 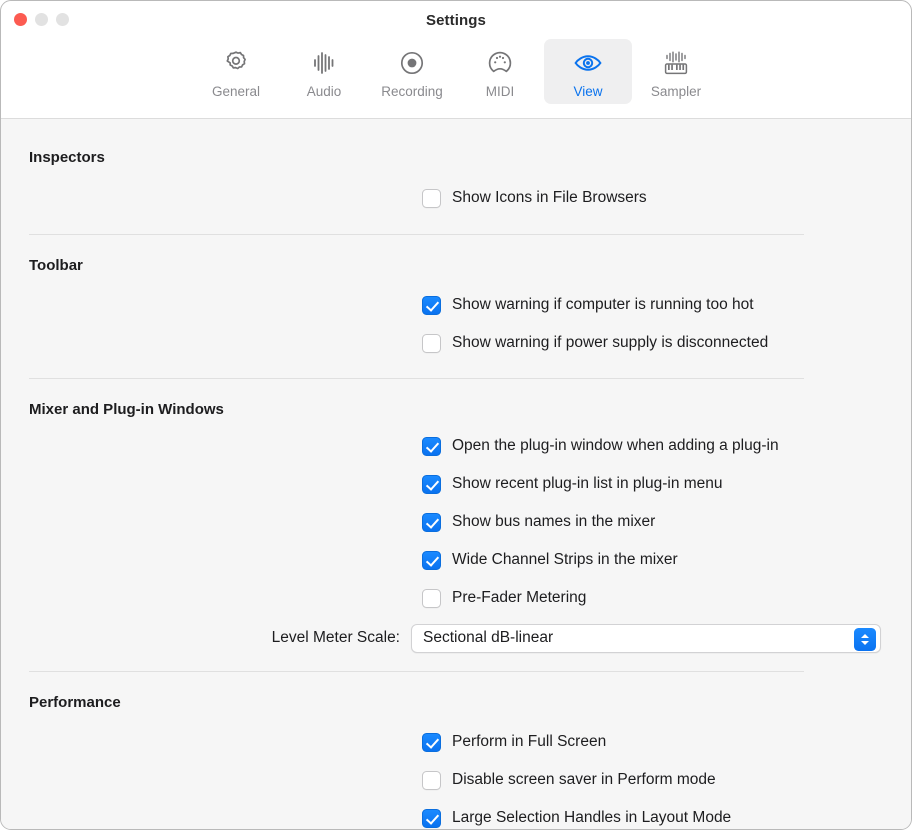 I want to click on section-title-toolbar: Toolbar, so click(x=56, y=265).